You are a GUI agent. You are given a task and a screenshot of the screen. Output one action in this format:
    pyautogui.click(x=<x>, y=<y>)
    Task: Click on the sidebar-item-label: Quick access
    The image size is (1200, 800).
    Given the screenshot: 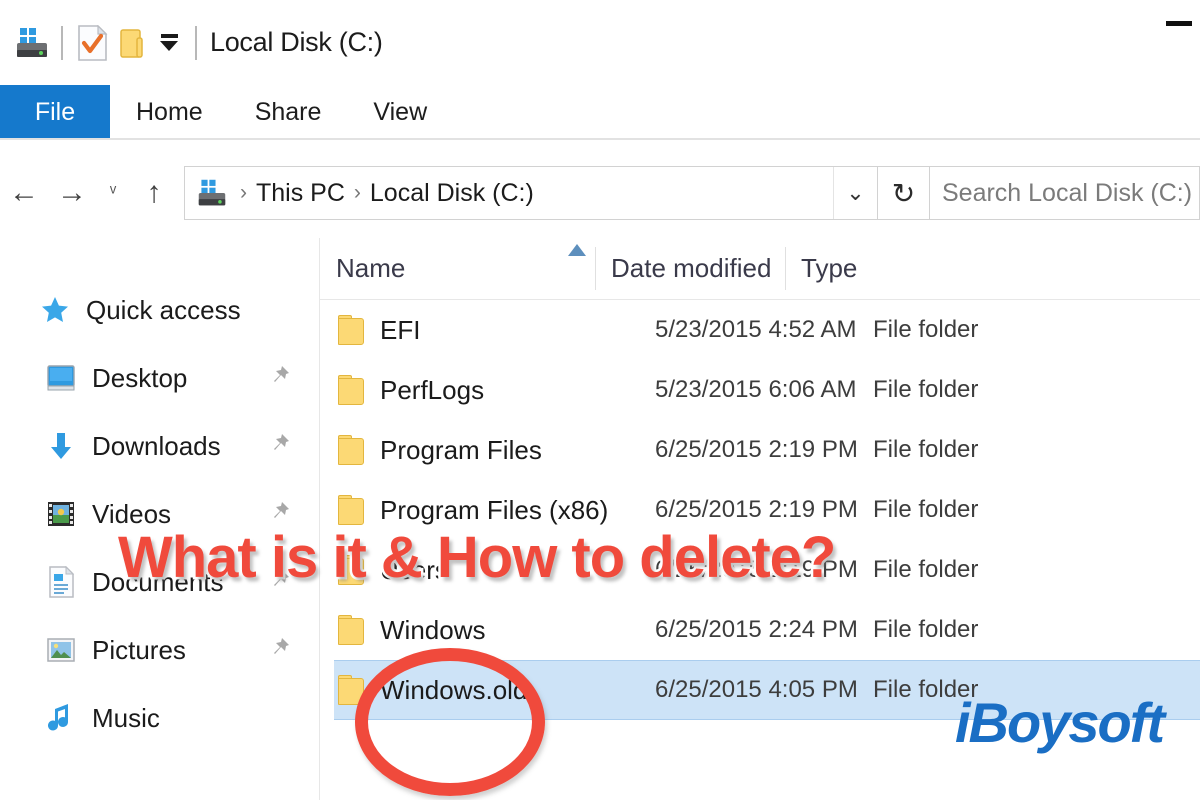 What is the action you would take?
    pyautogui.click(x=163, y=309)
    